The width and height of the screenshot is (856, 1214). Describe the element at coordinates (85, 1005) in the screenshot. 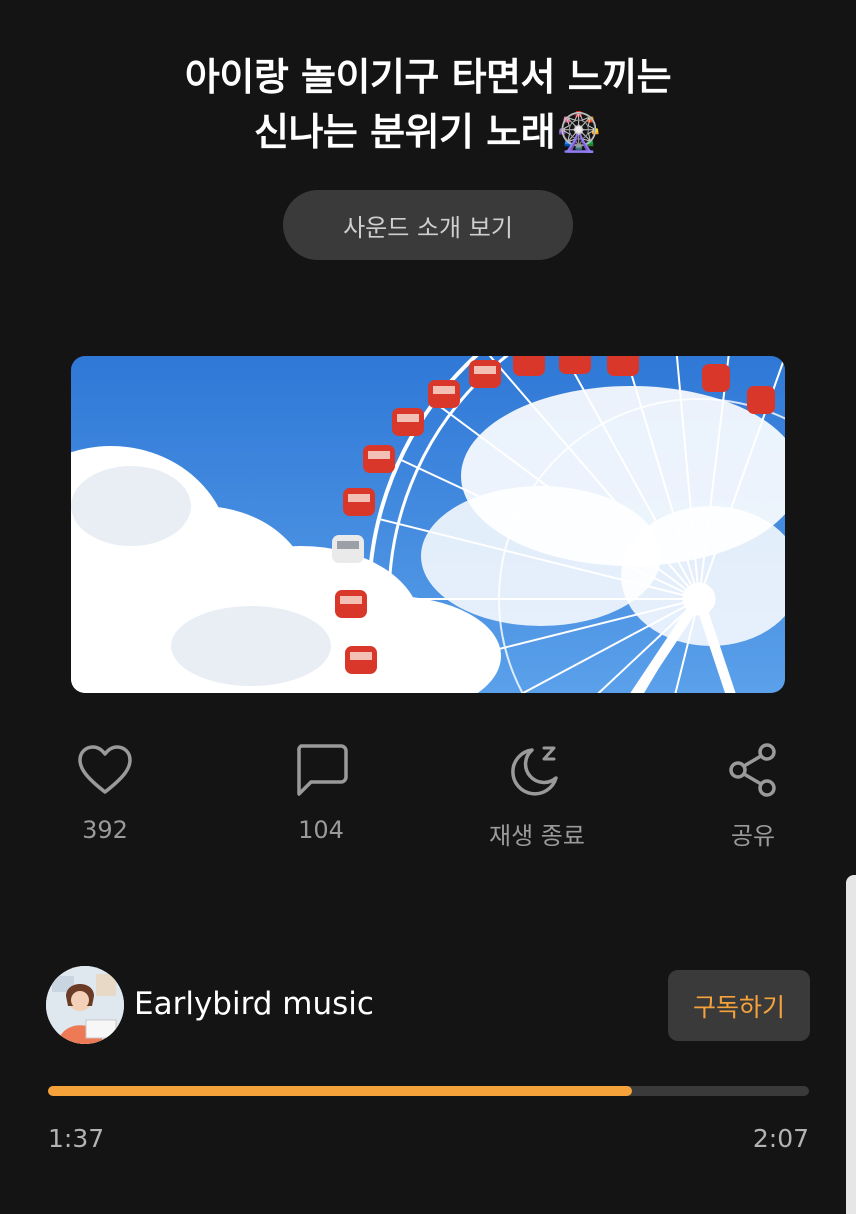

I see `channel-avatar` at that location.